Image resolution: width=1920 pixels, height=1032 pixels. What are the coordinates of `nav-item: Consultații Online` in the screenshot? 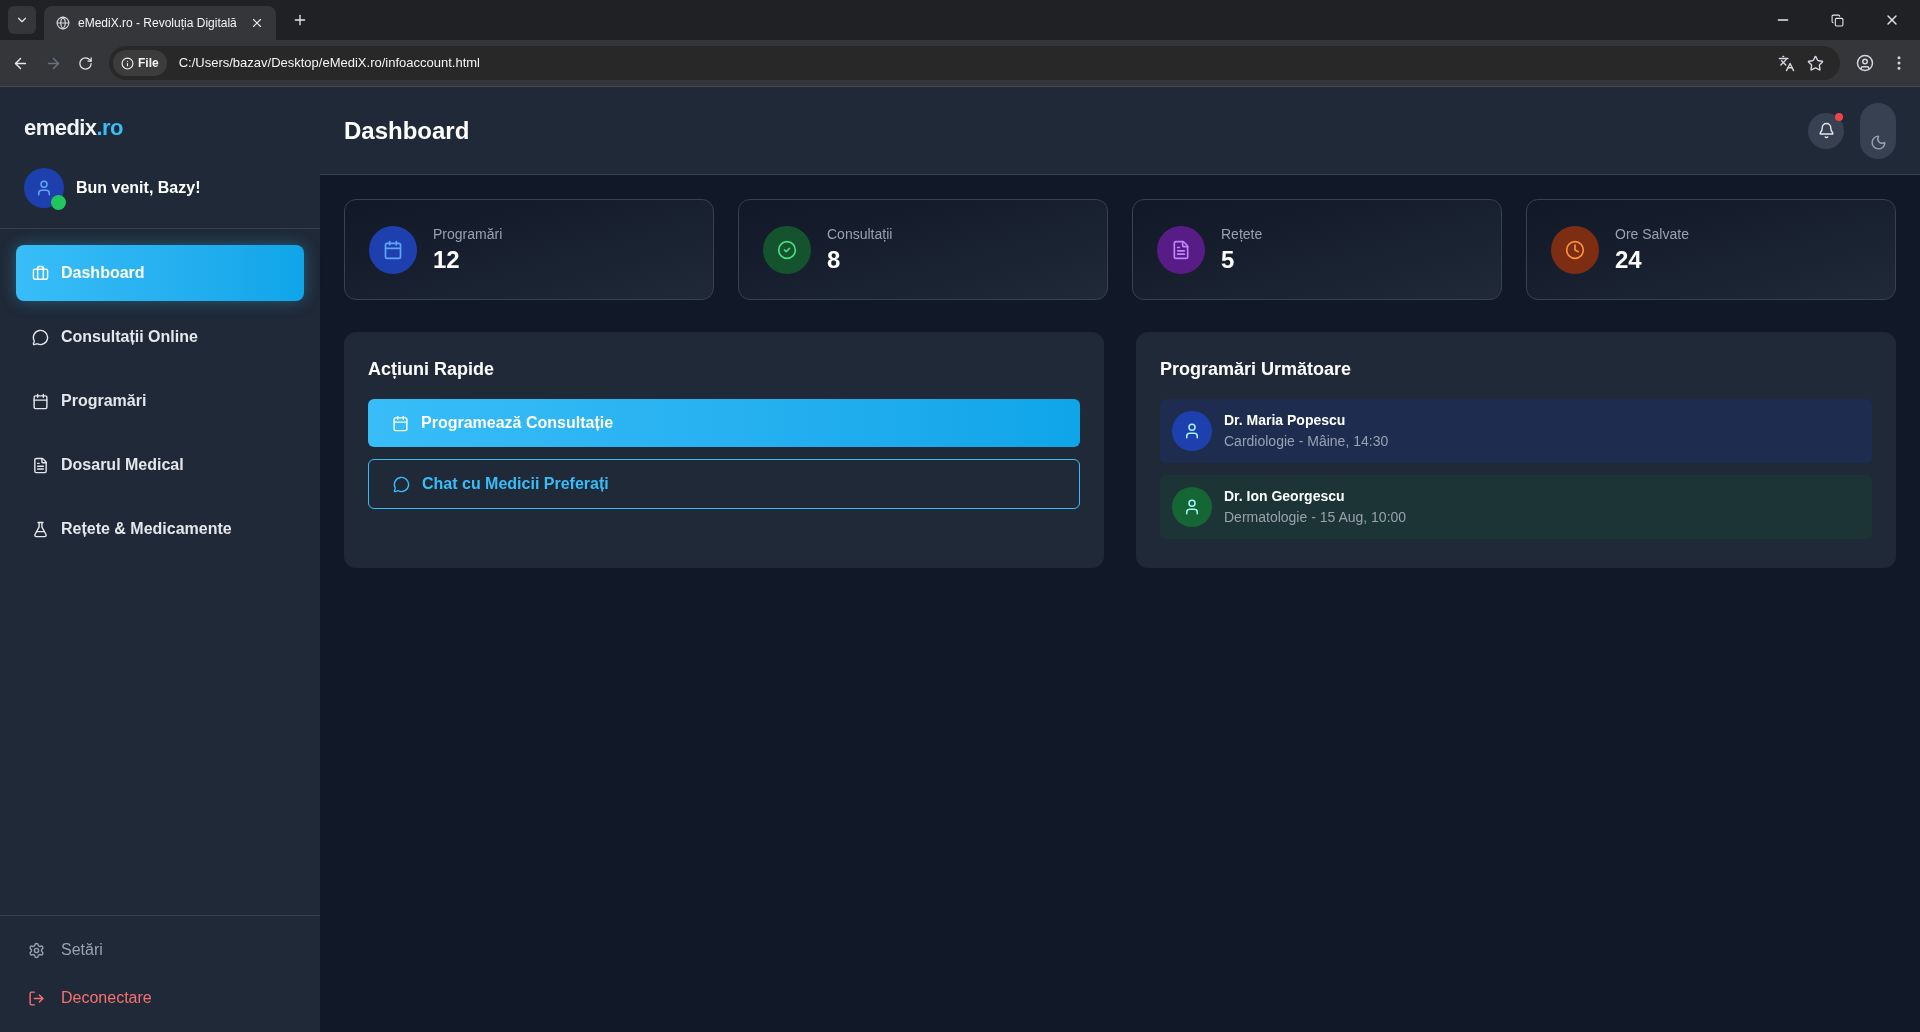 It's located at (160, 337).